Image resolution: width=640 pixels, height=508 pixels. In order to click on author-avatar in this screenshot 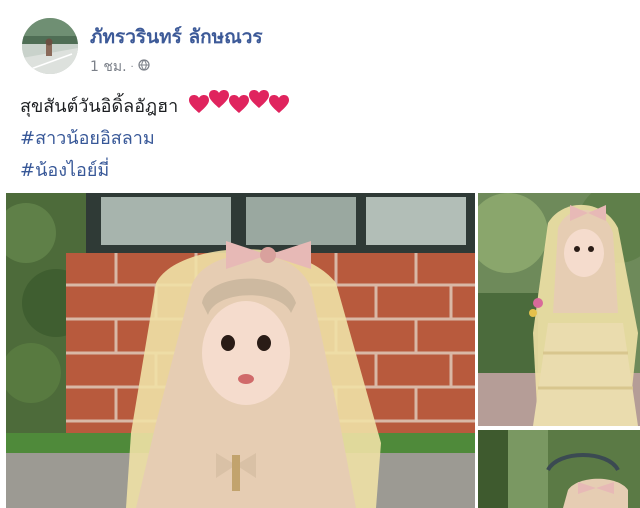, I will do `click(50, 46)`.